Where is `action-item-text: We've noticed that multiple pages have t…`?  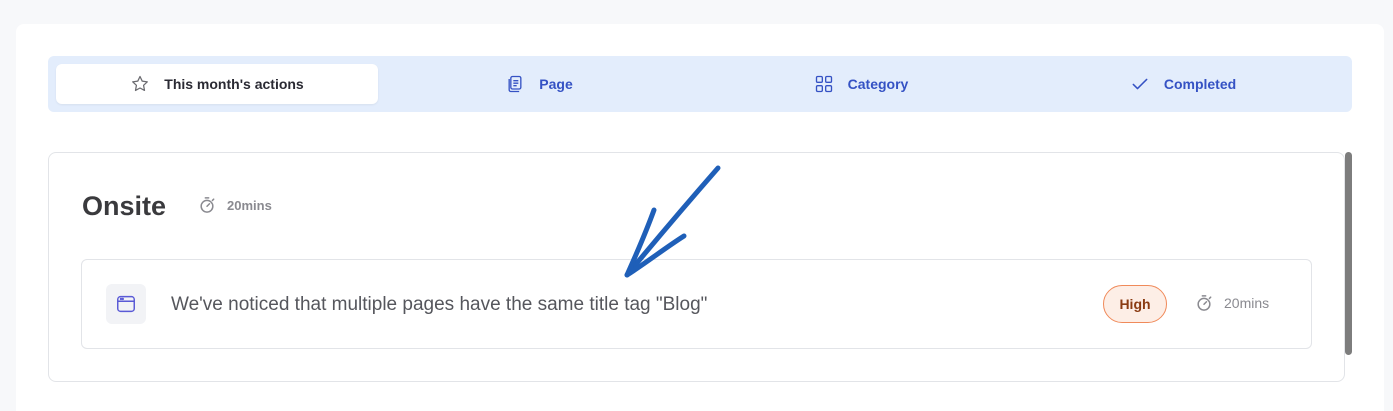 action-item-text: We've noticed that multiple pages have t… is located at coordinates (439, 304).